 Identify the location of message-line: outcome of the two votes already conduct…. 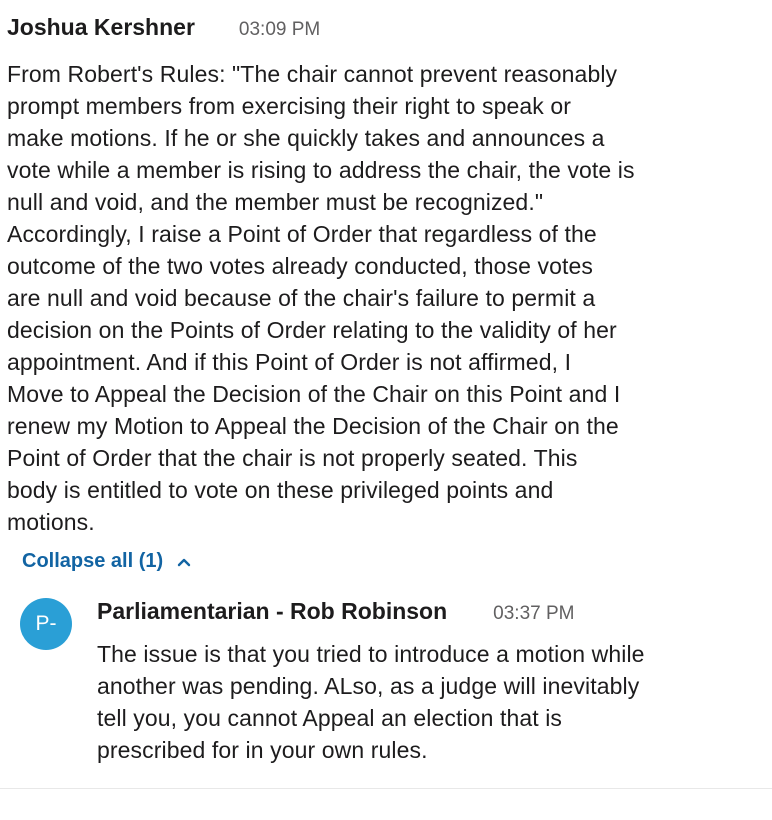
(300, 266).